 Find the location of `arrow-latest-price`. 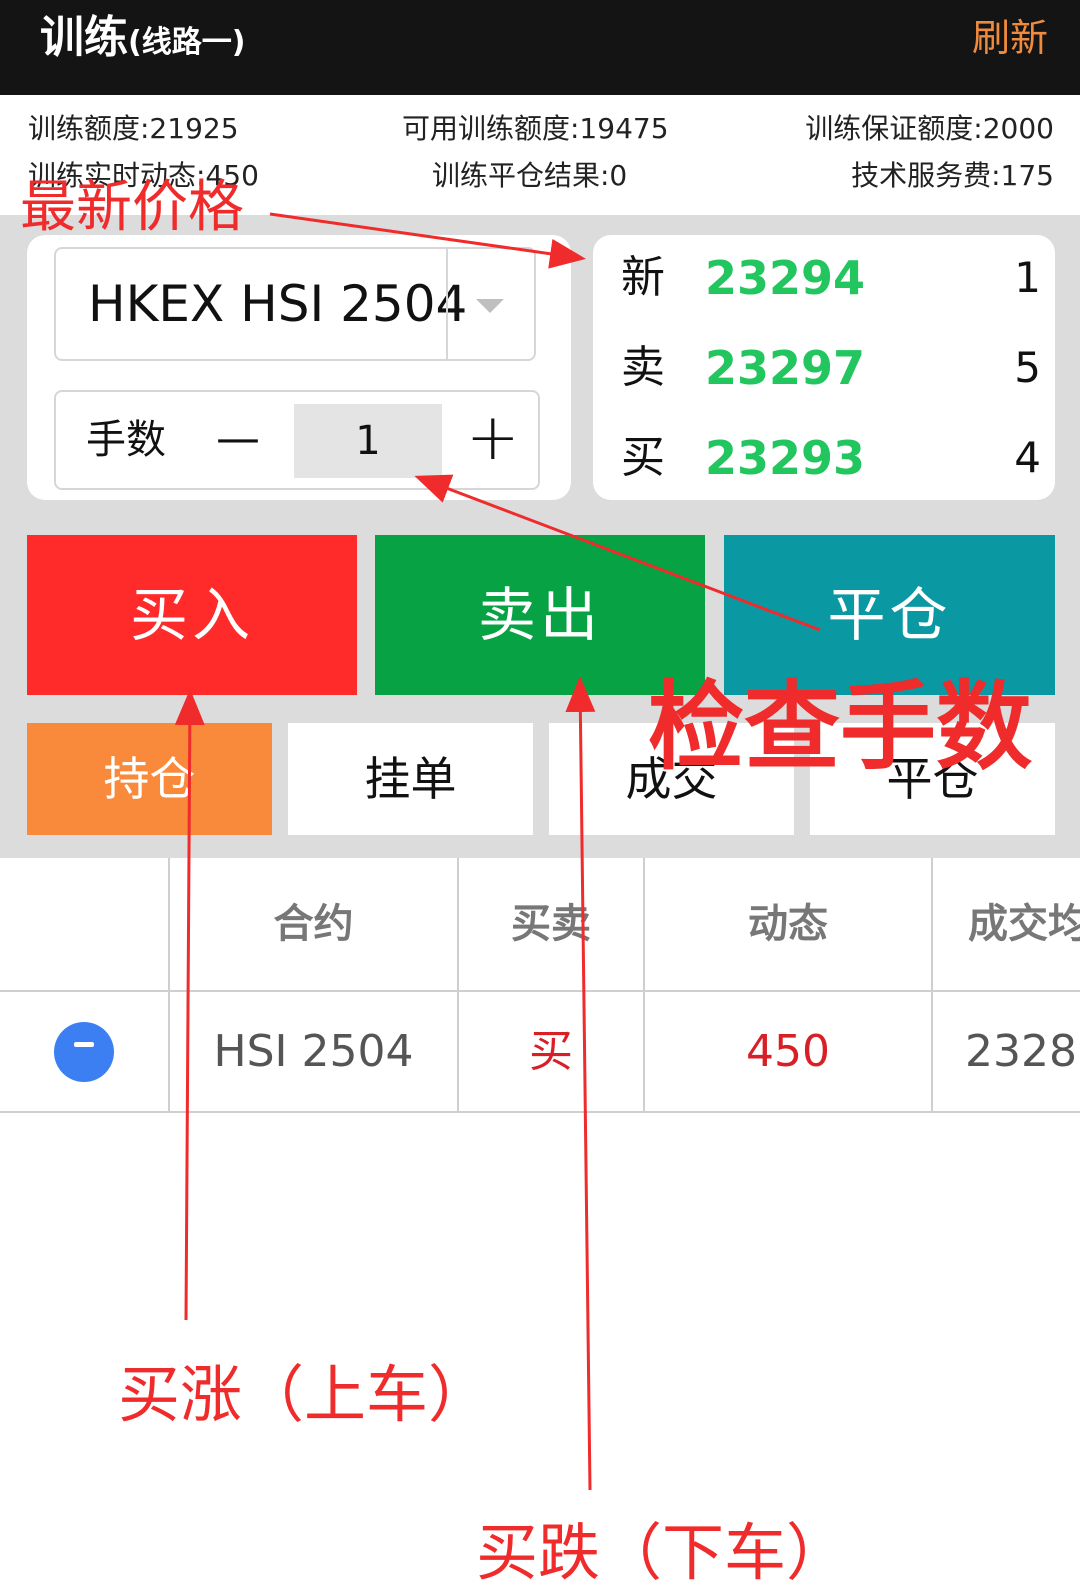

arrow-latest-price is located at coordinates (427, 240).